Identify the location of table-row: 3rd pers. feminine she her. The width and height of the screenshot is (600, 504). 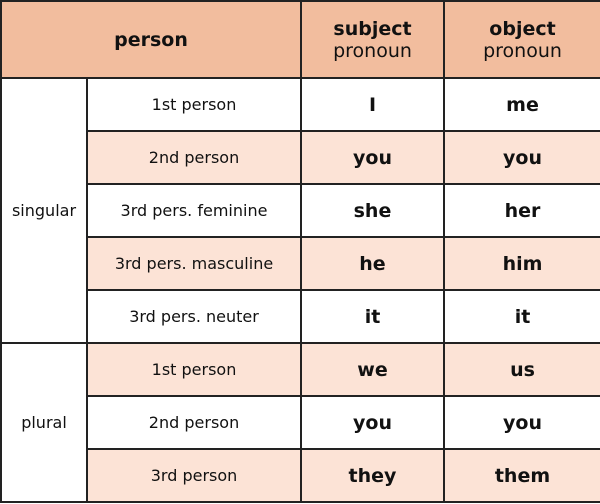
(300, 210).